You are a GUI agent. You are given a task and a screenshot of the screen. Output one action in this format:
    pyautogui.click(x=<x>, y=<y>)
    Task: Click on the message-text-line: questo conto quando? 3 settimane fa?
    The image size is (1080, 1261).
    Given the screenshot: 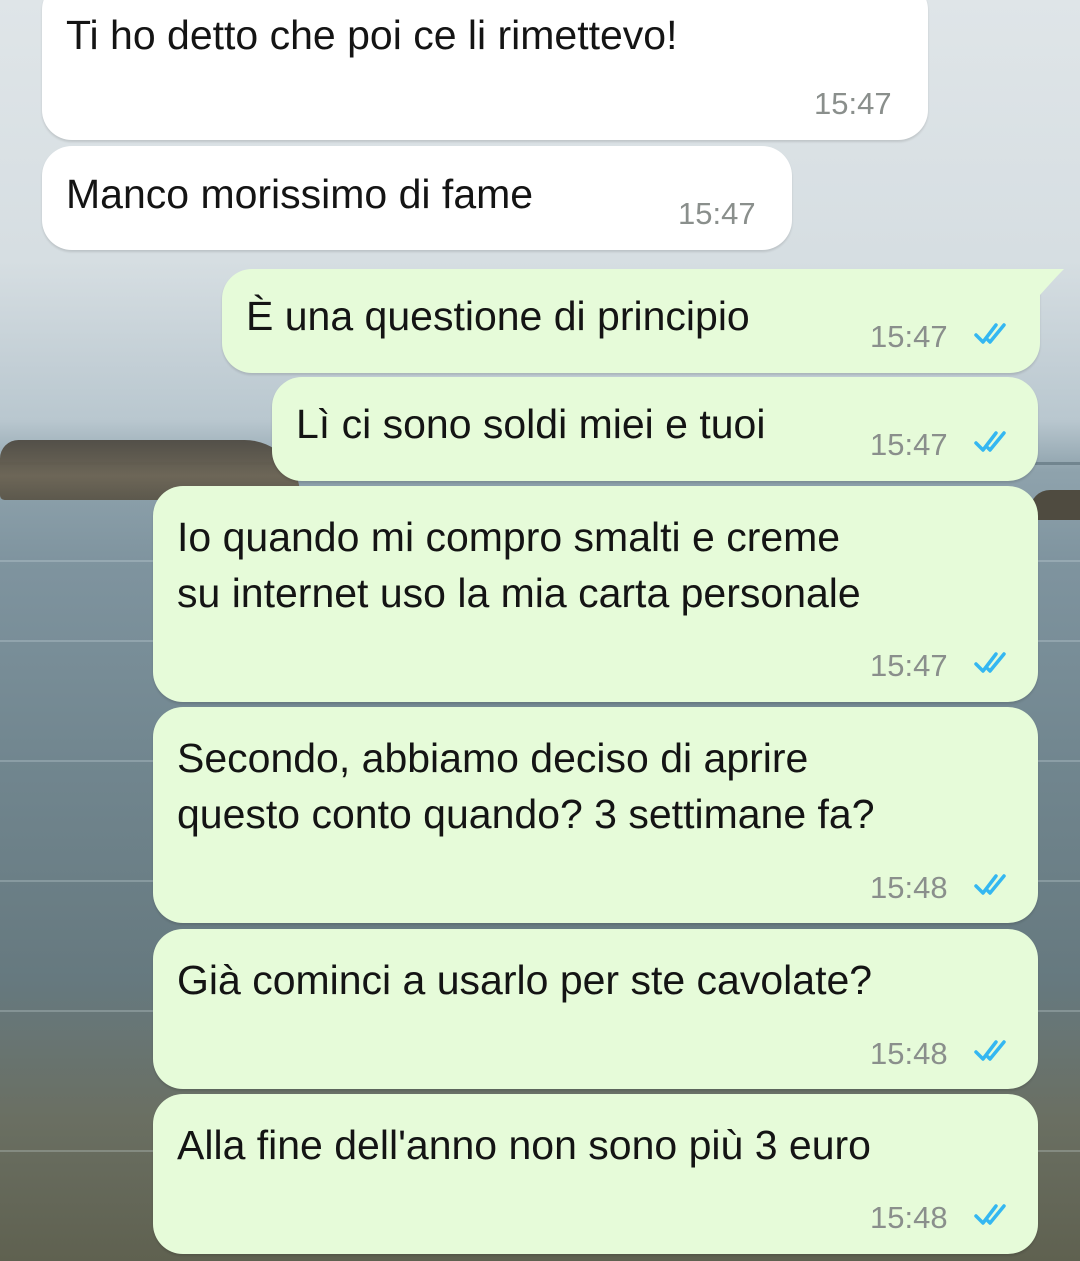 What is the action you would take?
    pyautogui.click(x=526, y=814)
    